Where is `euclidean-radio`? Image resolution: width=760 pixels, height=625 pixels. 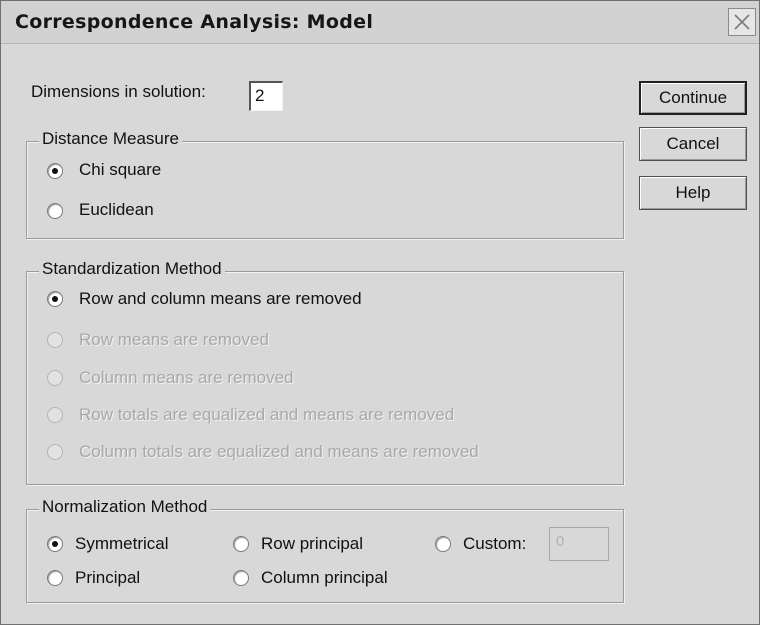 euclidean-radio is located at coordinates (55, 211).